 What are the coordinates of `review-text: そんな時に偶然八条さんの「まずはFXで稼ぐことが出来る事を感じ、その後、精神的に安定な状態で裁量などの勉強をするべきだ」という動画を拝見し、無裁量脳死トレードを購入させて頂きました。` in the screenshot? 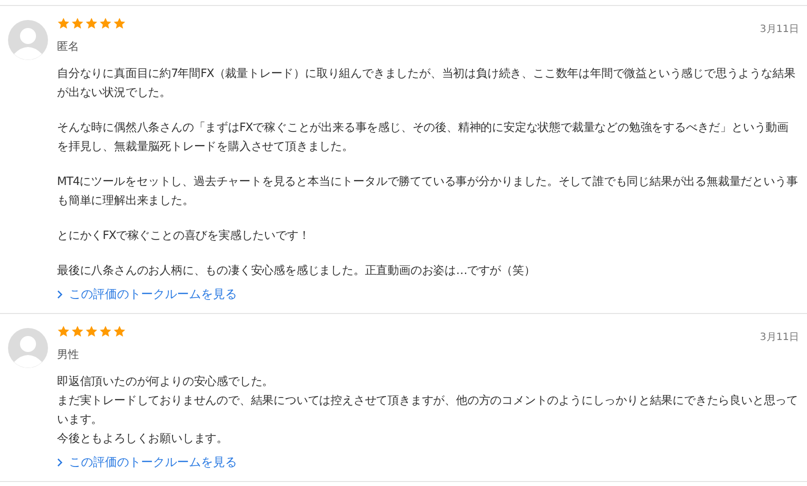 It's located at (423, 137).